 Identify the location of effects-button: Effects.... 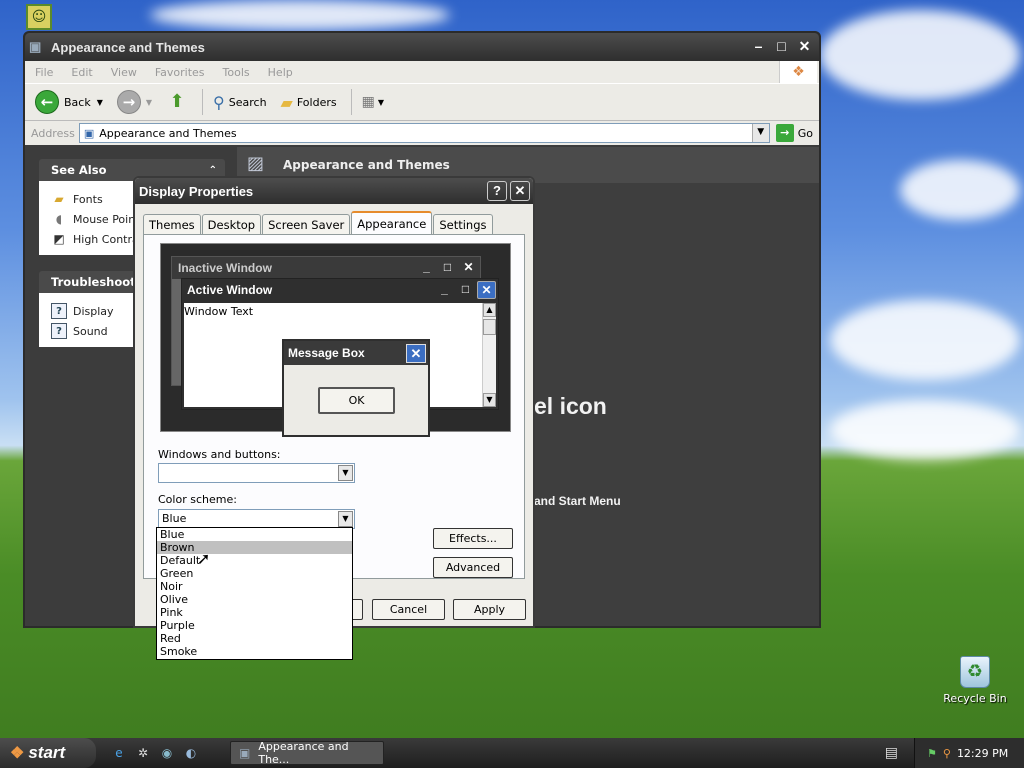
(473, 538).